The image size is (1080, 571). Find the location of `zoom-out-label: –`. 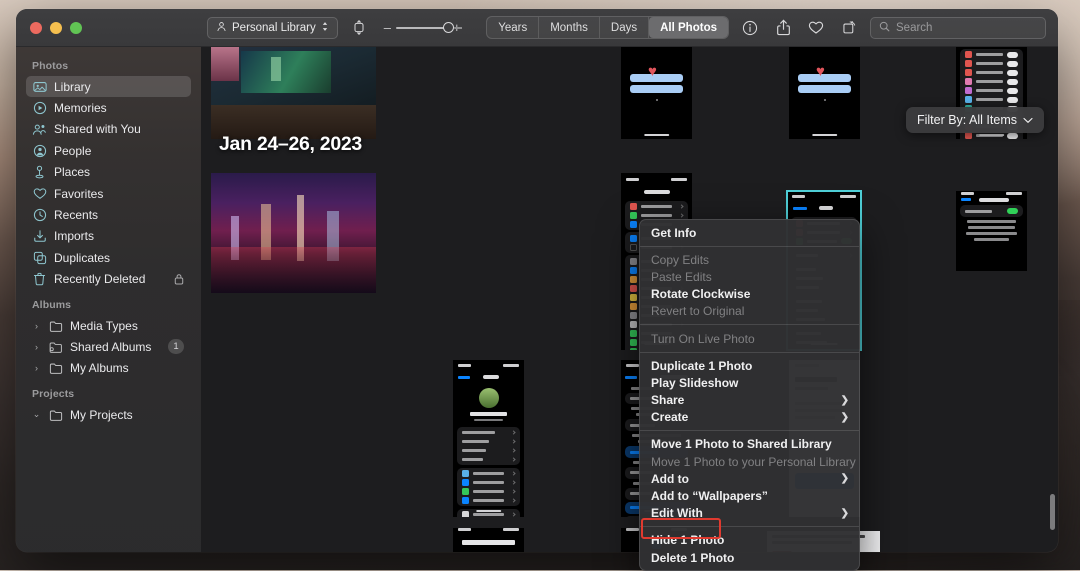

zoom-out-label: – is located at coordinates (387, 27).